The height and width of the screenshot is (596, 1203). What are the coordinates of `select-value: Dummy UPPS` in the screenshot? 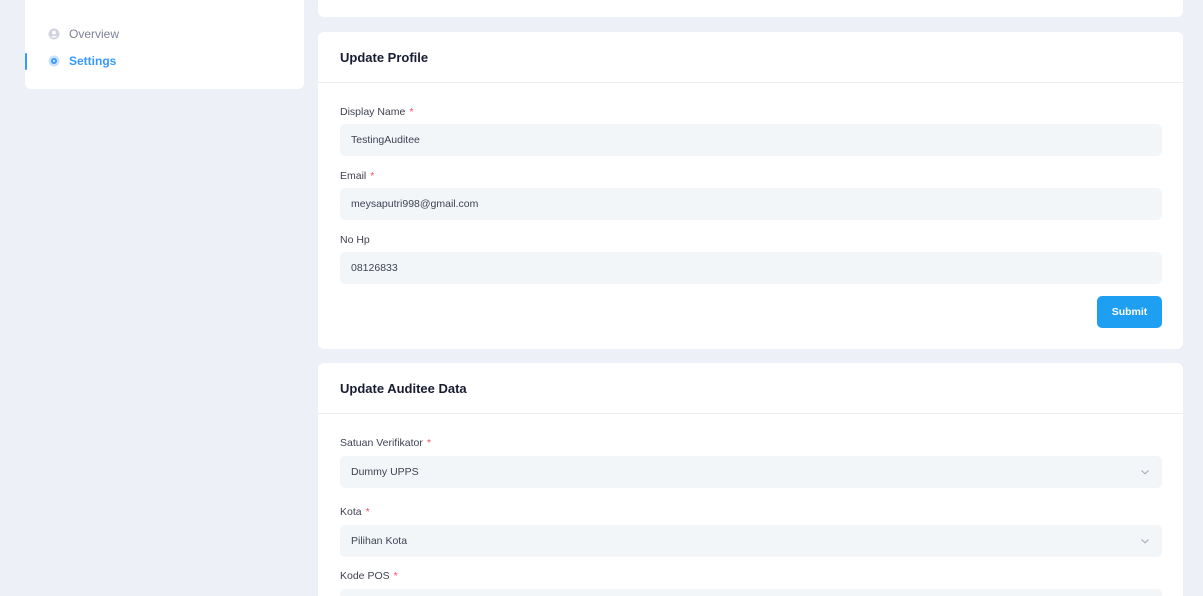 It's located at (385, 472).